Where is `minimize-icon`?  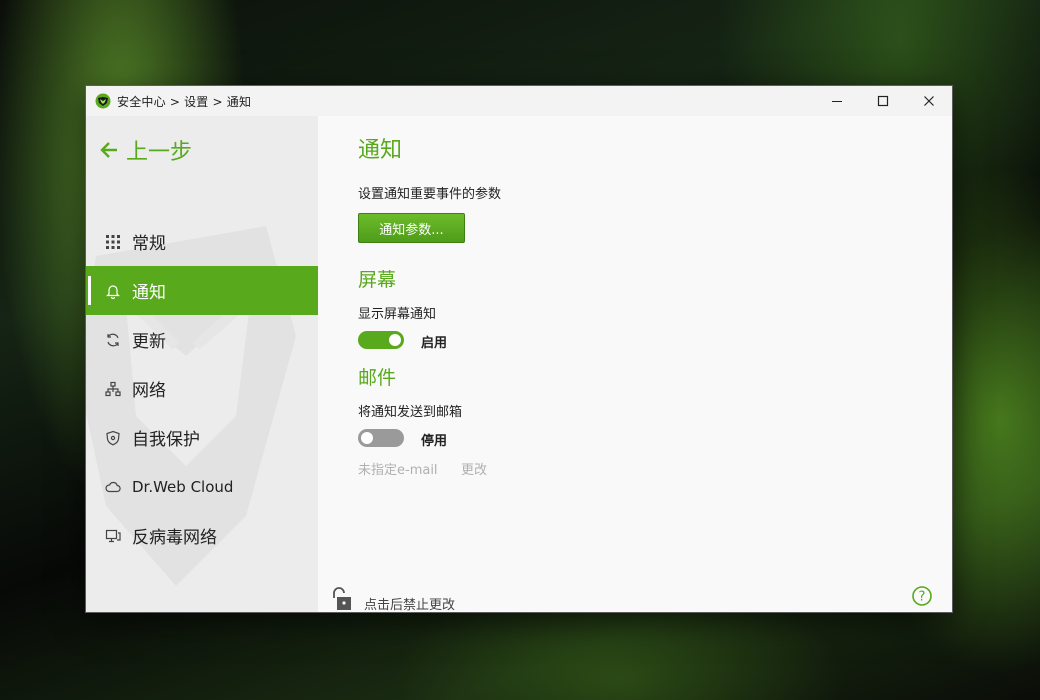
minimize-icon is located at coordinates (837, 101).